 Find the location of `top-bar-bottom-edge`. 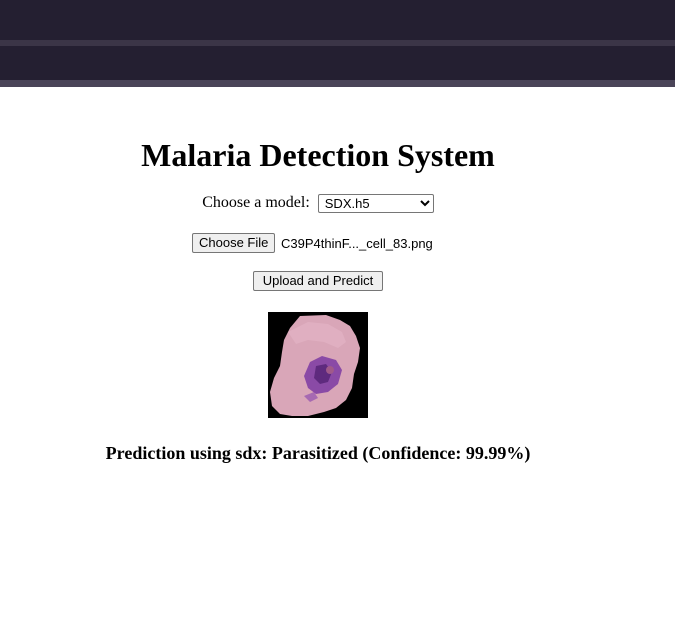

top-bar-bottom-edge is located at coordinates (337, 83).